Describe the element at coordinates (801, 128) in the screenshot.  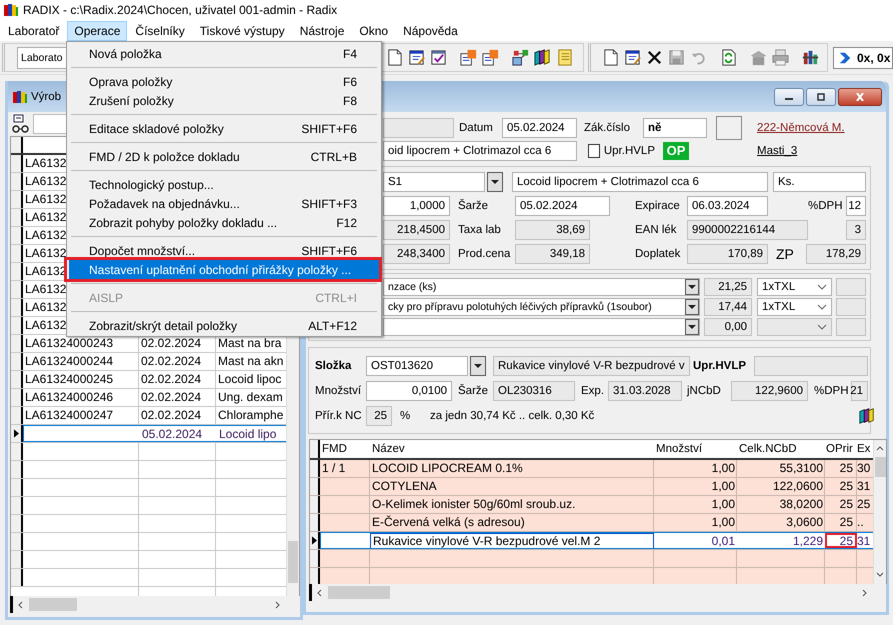
I see `link: 222-Němcová M.` at that location.